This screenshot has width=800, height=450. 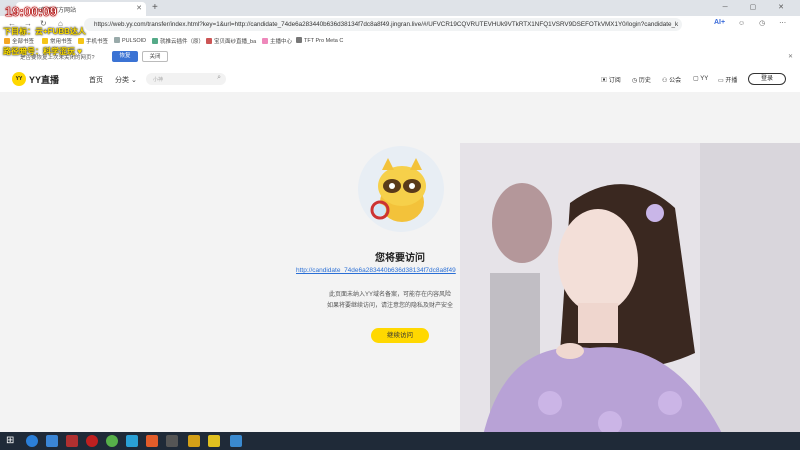 What do you see at coordinates (231, 41) in the screenshot?
I see `bookmark-item: 宝贝面纱直播_ba` at bounding box center [231, 41].